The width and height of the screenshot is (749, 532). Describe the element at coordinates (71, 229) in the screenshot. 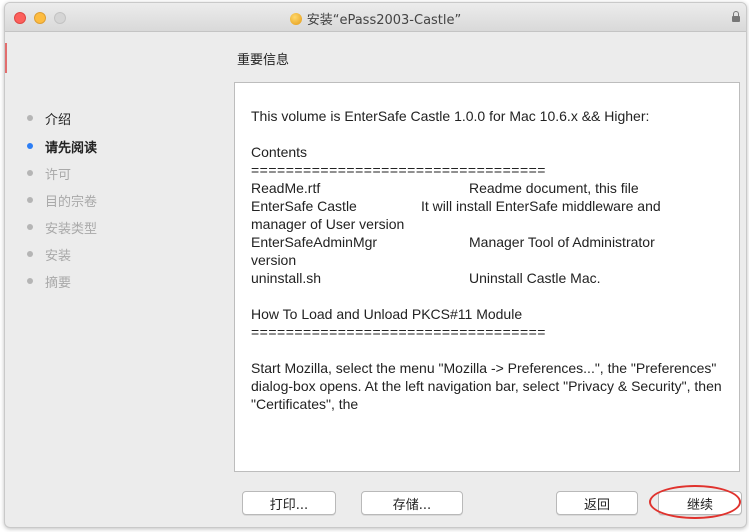

I see `sidebar-item-label: 安装类型` at that location.